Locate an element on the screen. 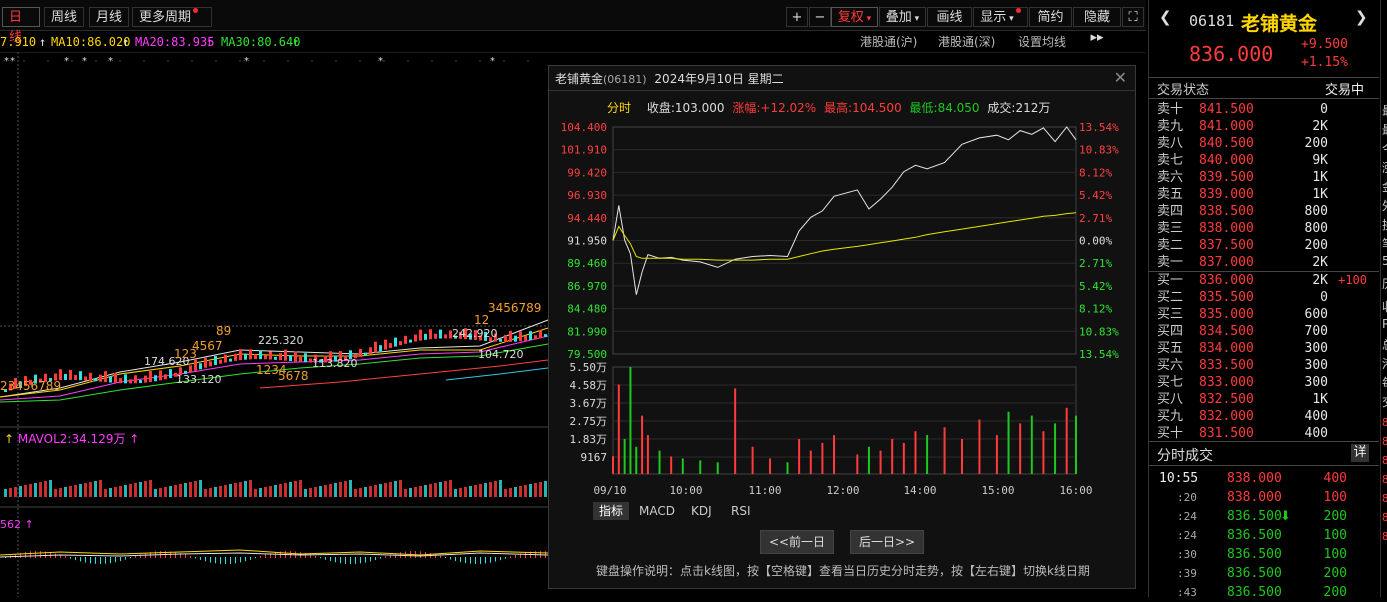  toolbar-button-2: 复权 ▾ is located at coordinates (854, 17).